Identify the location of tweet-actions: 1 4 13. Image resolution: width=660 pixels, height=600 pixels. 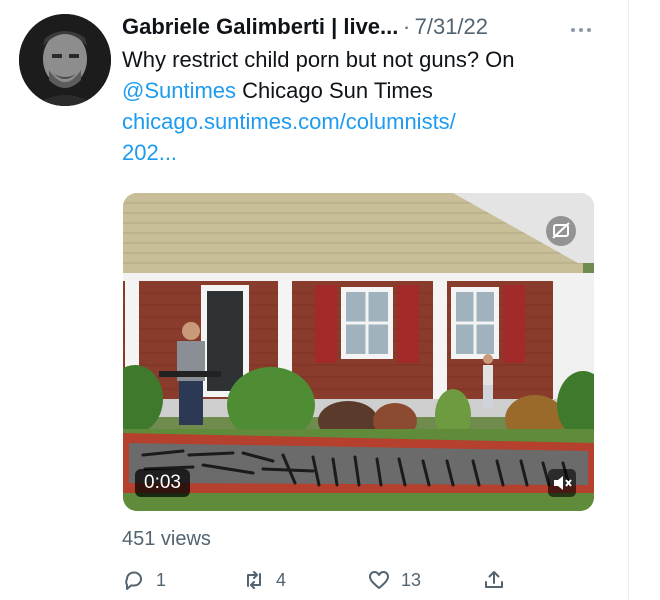
(367, 580).